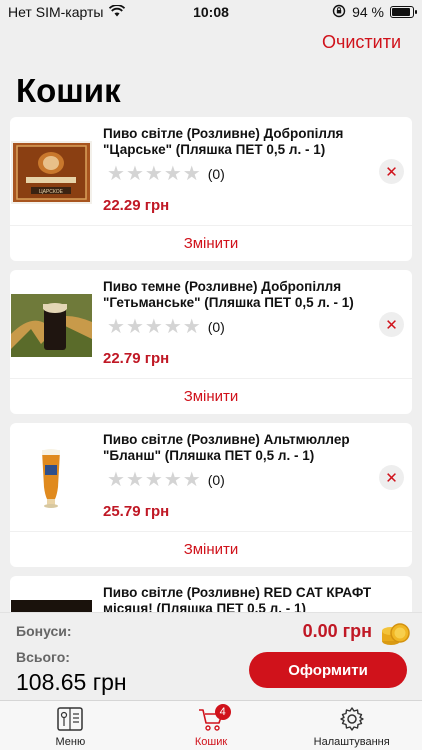  Describe the element at coordinates (117, 12) in the screenshot. I see `wifi-icon` at that location.